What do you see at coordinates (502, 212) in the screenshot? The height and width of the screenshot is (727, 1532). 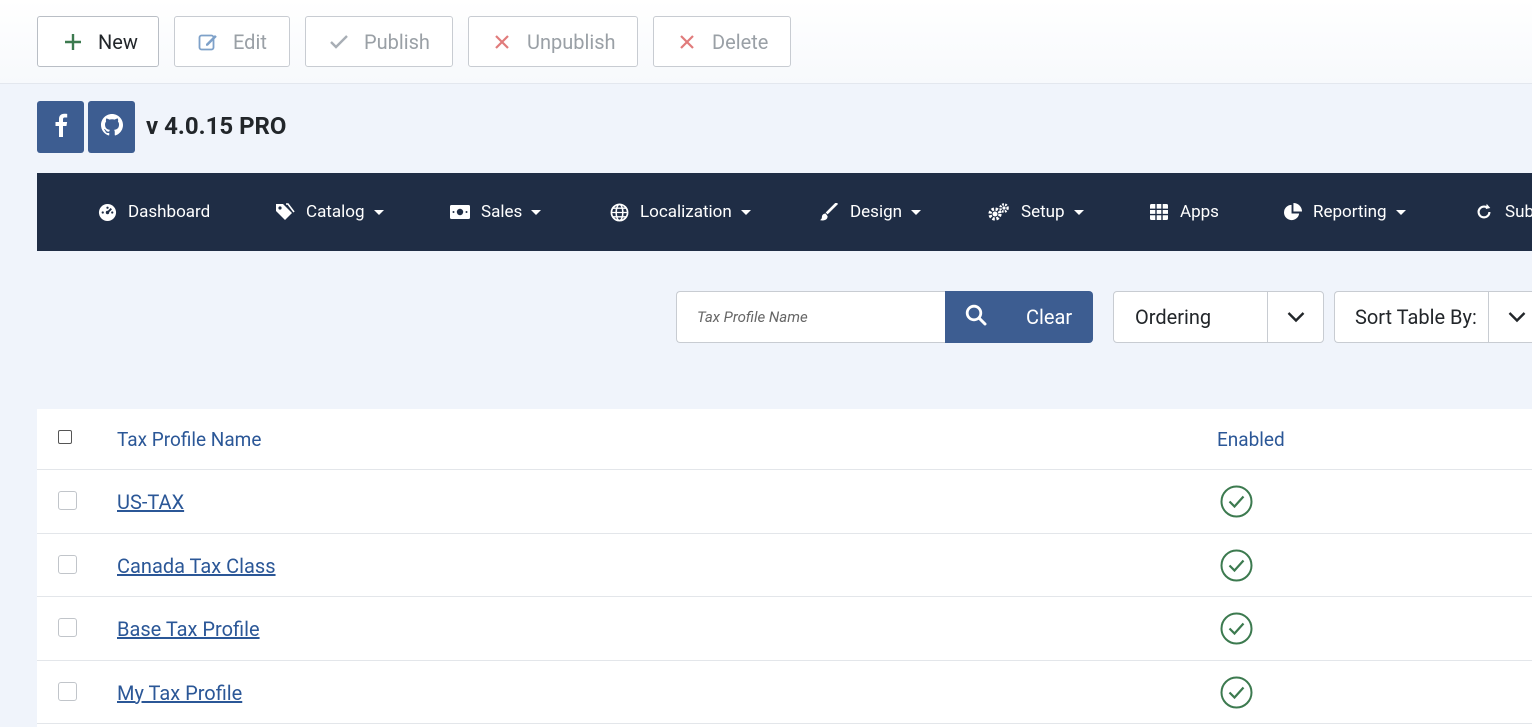 I see `nav-label: Sales` at bounding box center [502, 212].